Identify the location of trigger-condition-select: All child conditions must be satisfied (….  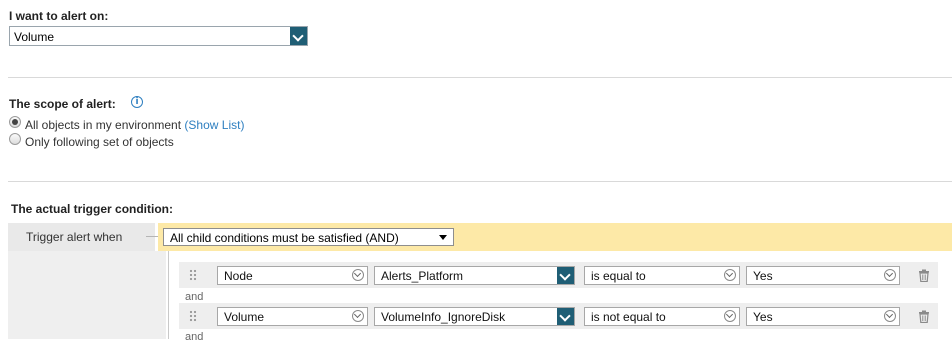
(308, 237).